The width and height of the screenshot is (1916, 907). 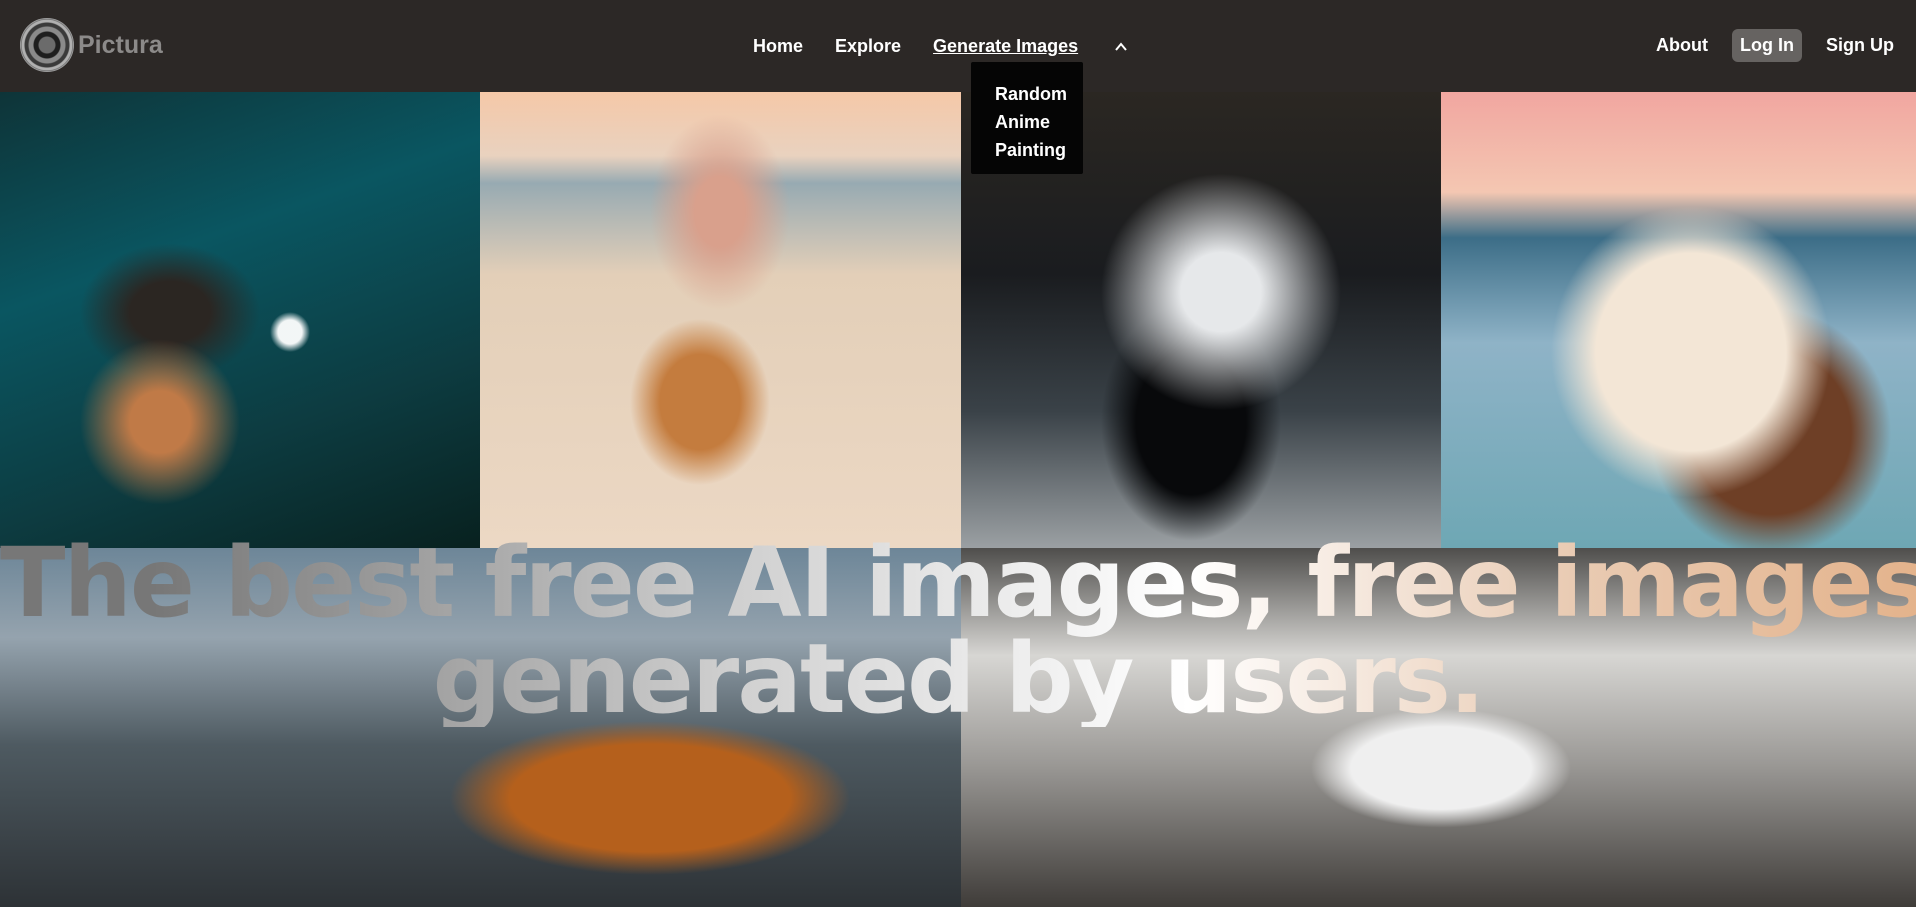 What do you see at coordinates (1039, 122) in the screenshot?
I see `dropdown-item-anime: Anime` at bounding box center [1039, 122].